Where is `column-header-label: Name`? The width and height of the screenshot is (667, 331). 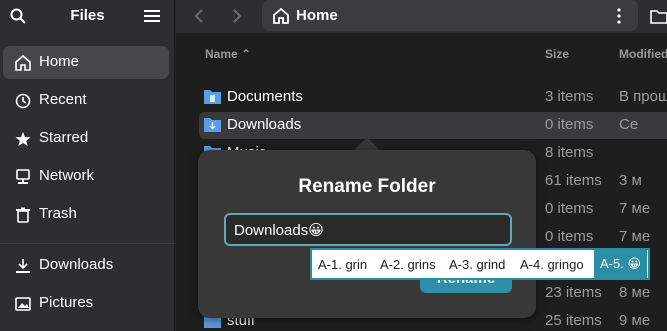 column-header-label: Name is located at coordinates (221, 54).